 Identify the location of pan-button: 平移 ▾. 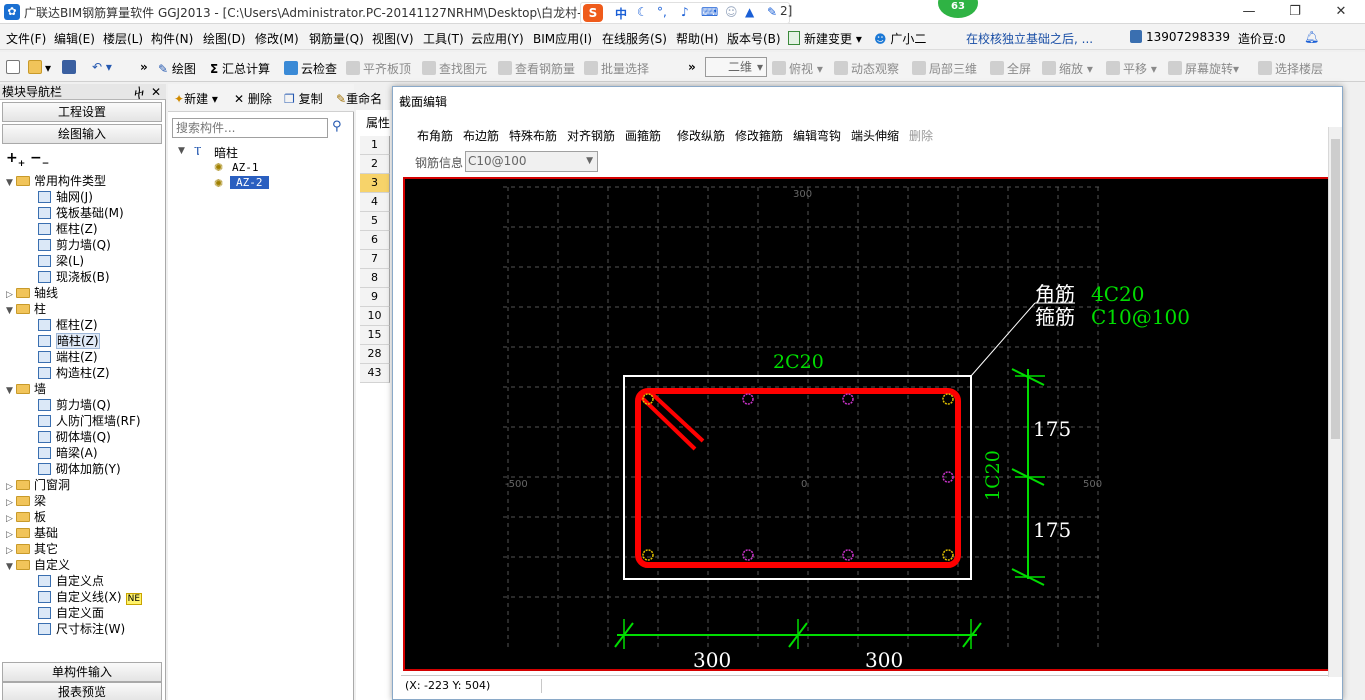
(1131, 68).